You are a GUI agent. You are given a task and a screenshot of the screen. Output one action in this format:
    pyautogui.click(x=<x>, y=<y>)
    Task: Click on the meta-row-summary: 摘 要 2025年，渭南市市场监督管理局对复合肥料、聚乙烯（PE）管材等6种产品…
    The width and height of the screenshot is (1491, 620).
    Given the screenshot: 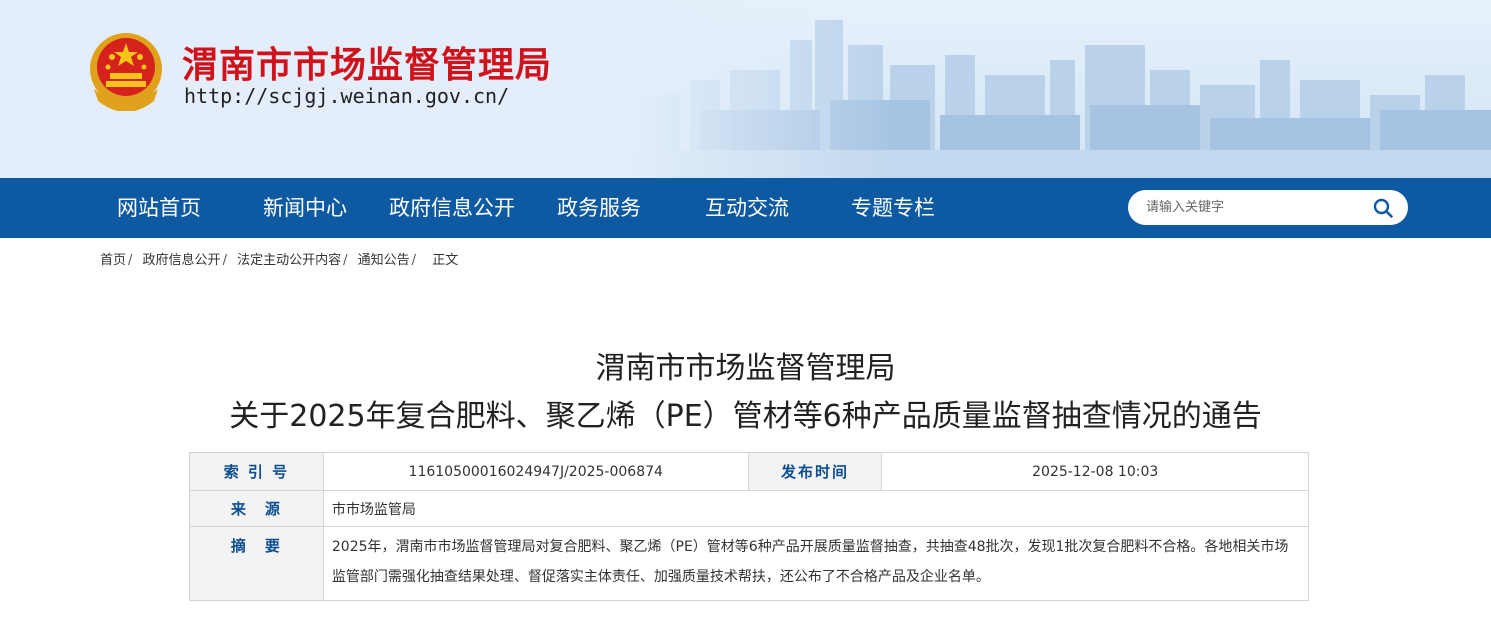 What is the action you would take?
    pyautogui.click(x=749, y=563)
    